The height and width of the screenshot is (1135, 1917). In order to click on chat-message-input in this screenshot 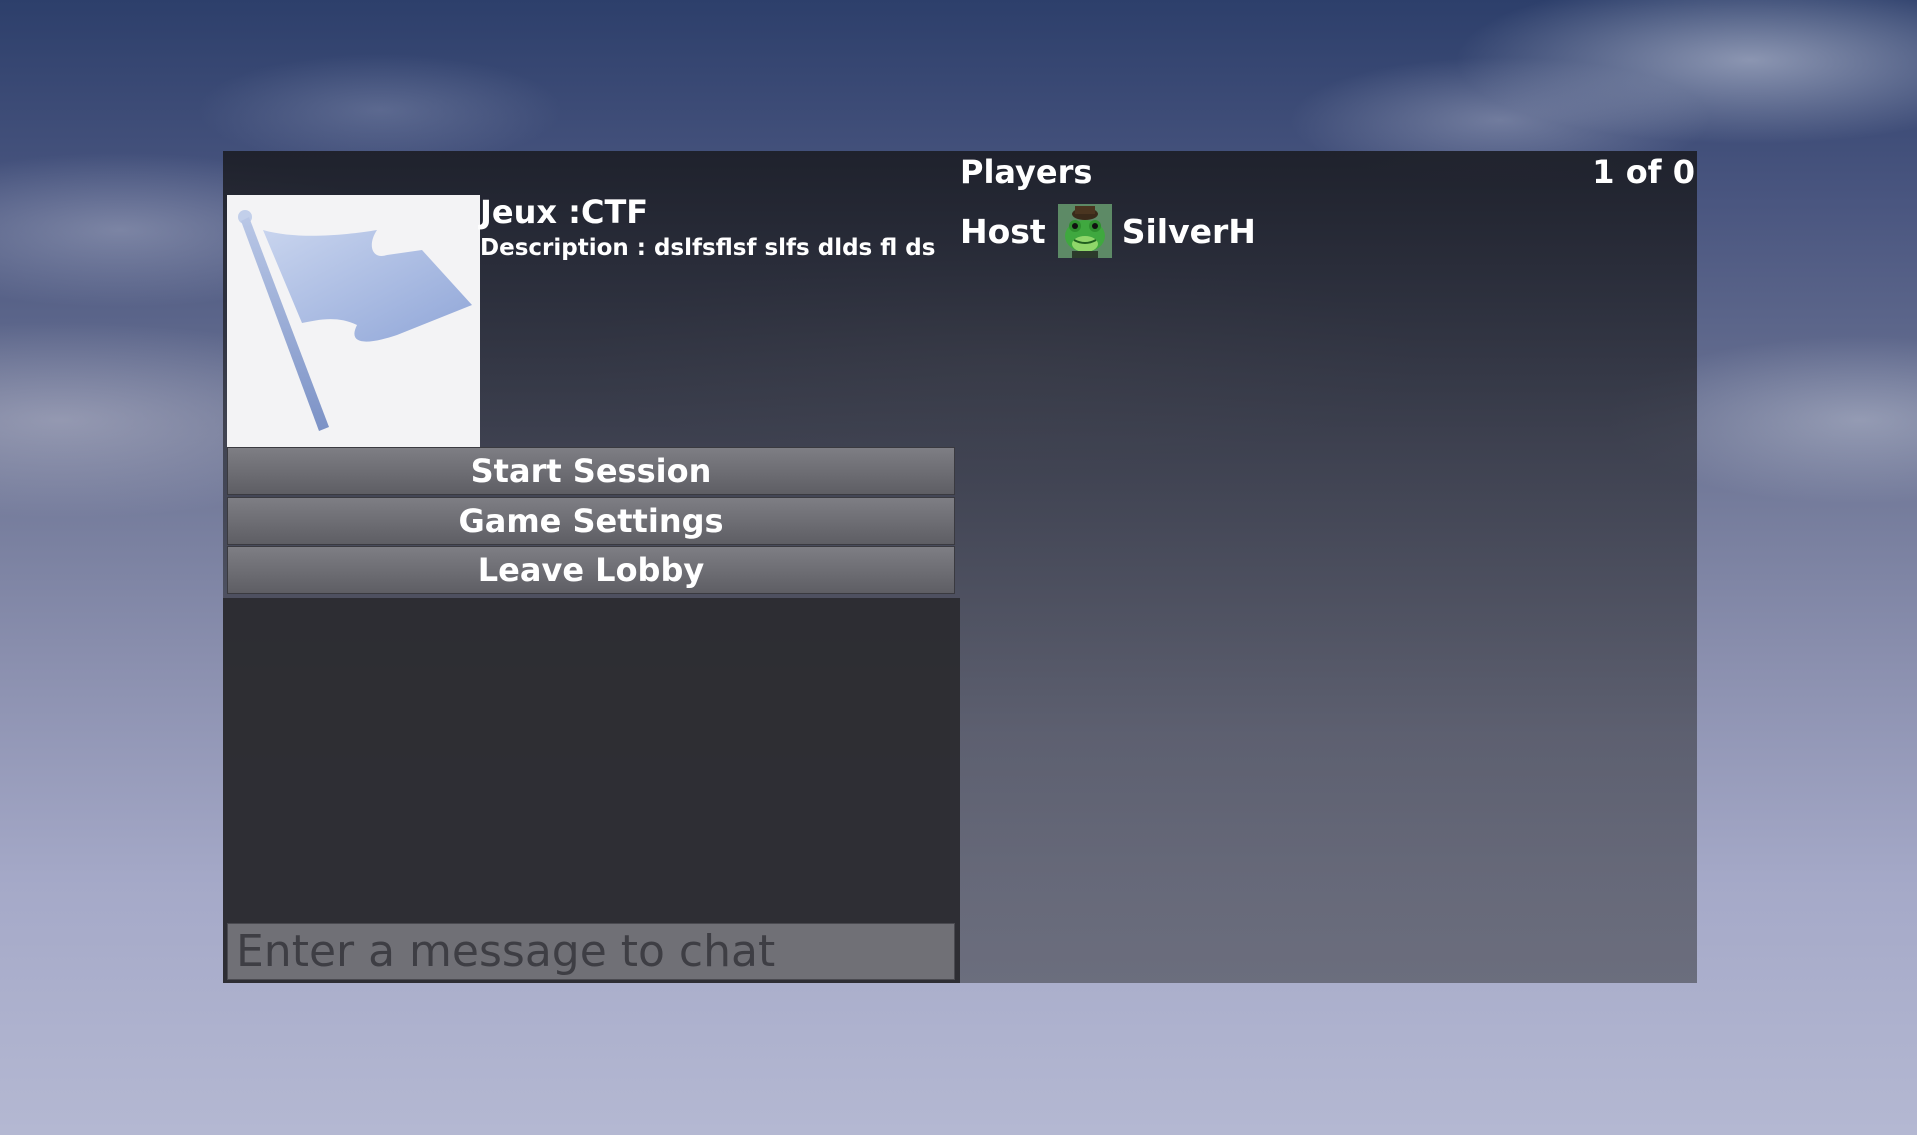, I will do `click(591, 951)`.